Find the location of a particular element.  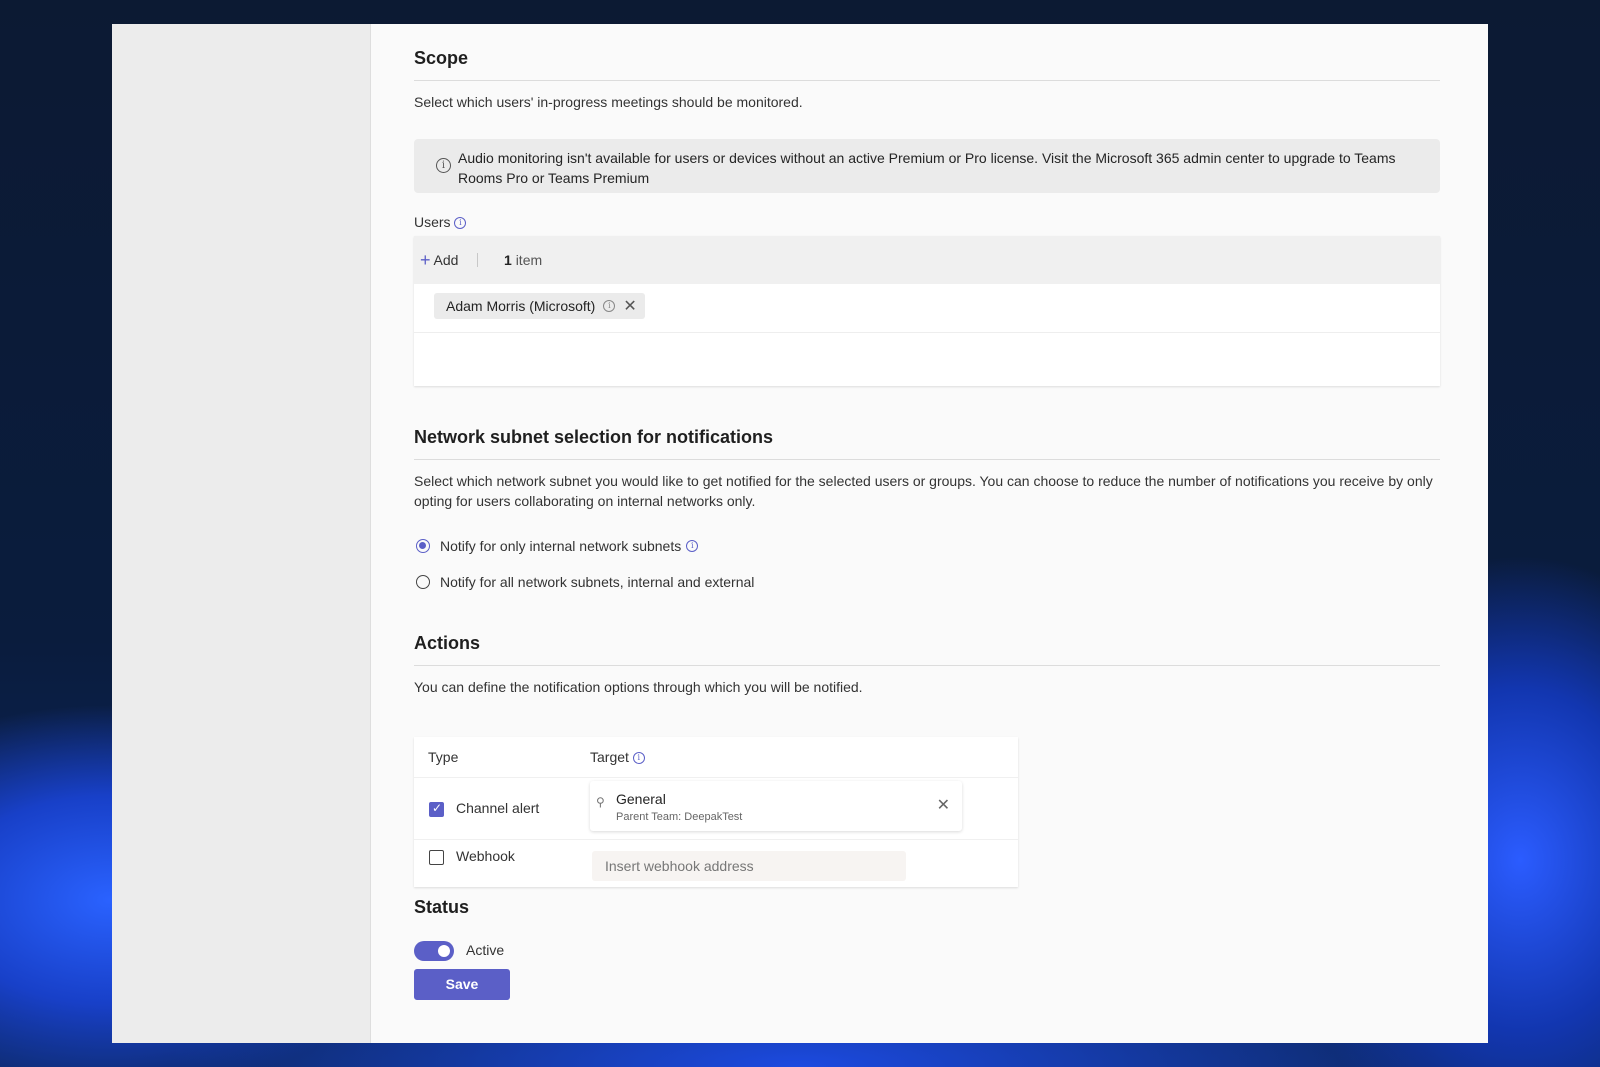

plus-icon: + is located at coordinates (425, 260).